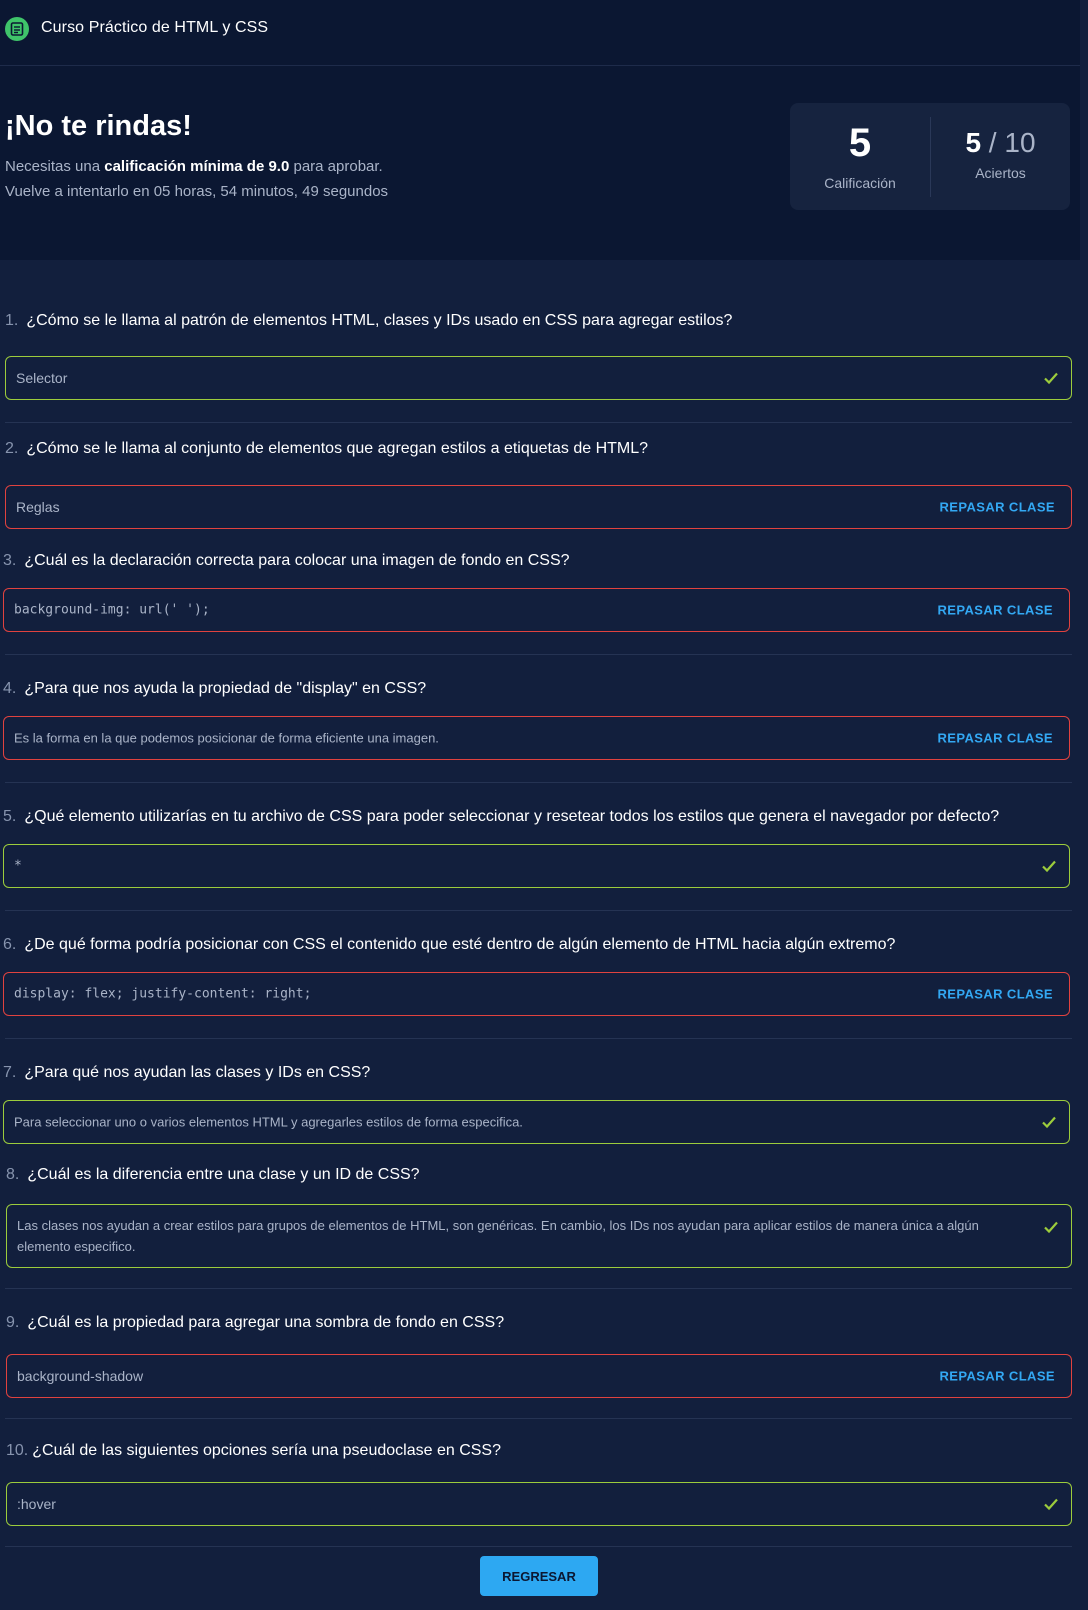 This screenshot has height=1610, width=1088. Describe the element at coordinates (540, 33) in the screenshot. I see `top-bar: Curso Práctico de HTML y CSS` at that location.